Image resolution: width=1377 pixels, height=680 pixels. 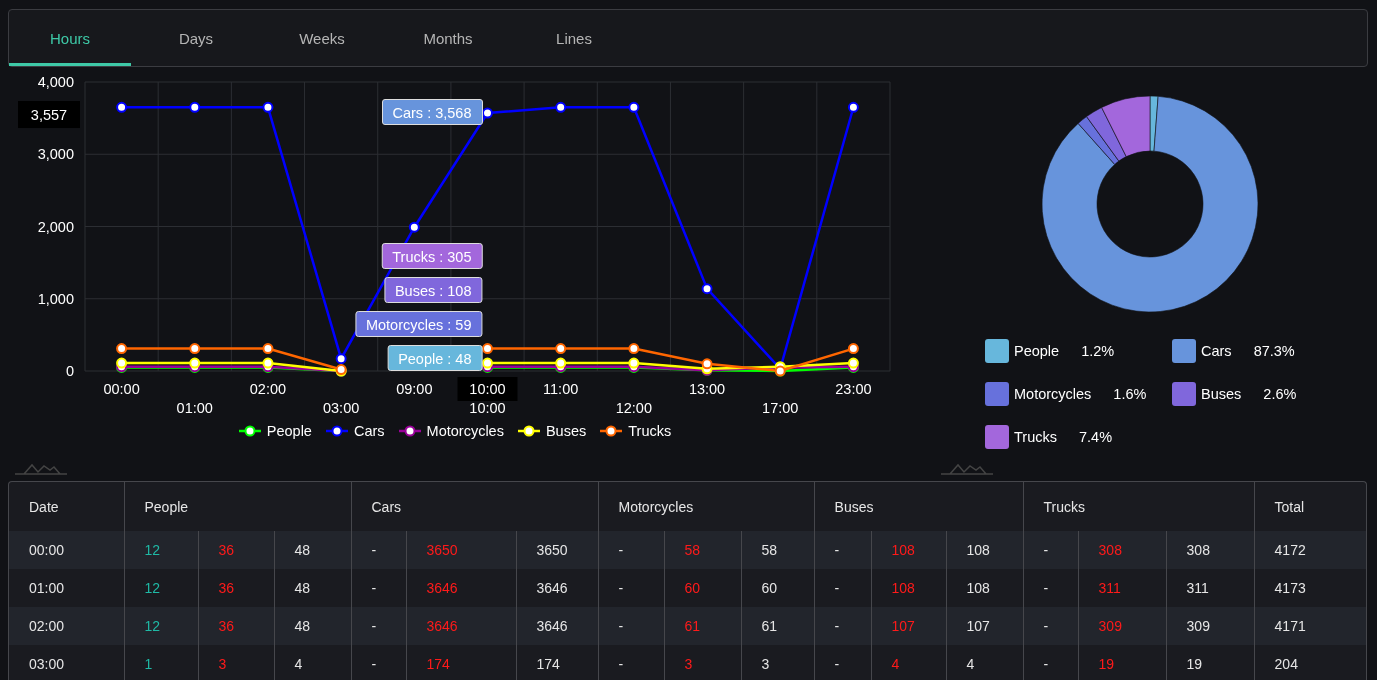 I want to click on y-axis-label: 2,000, so click(x=55, y=226).